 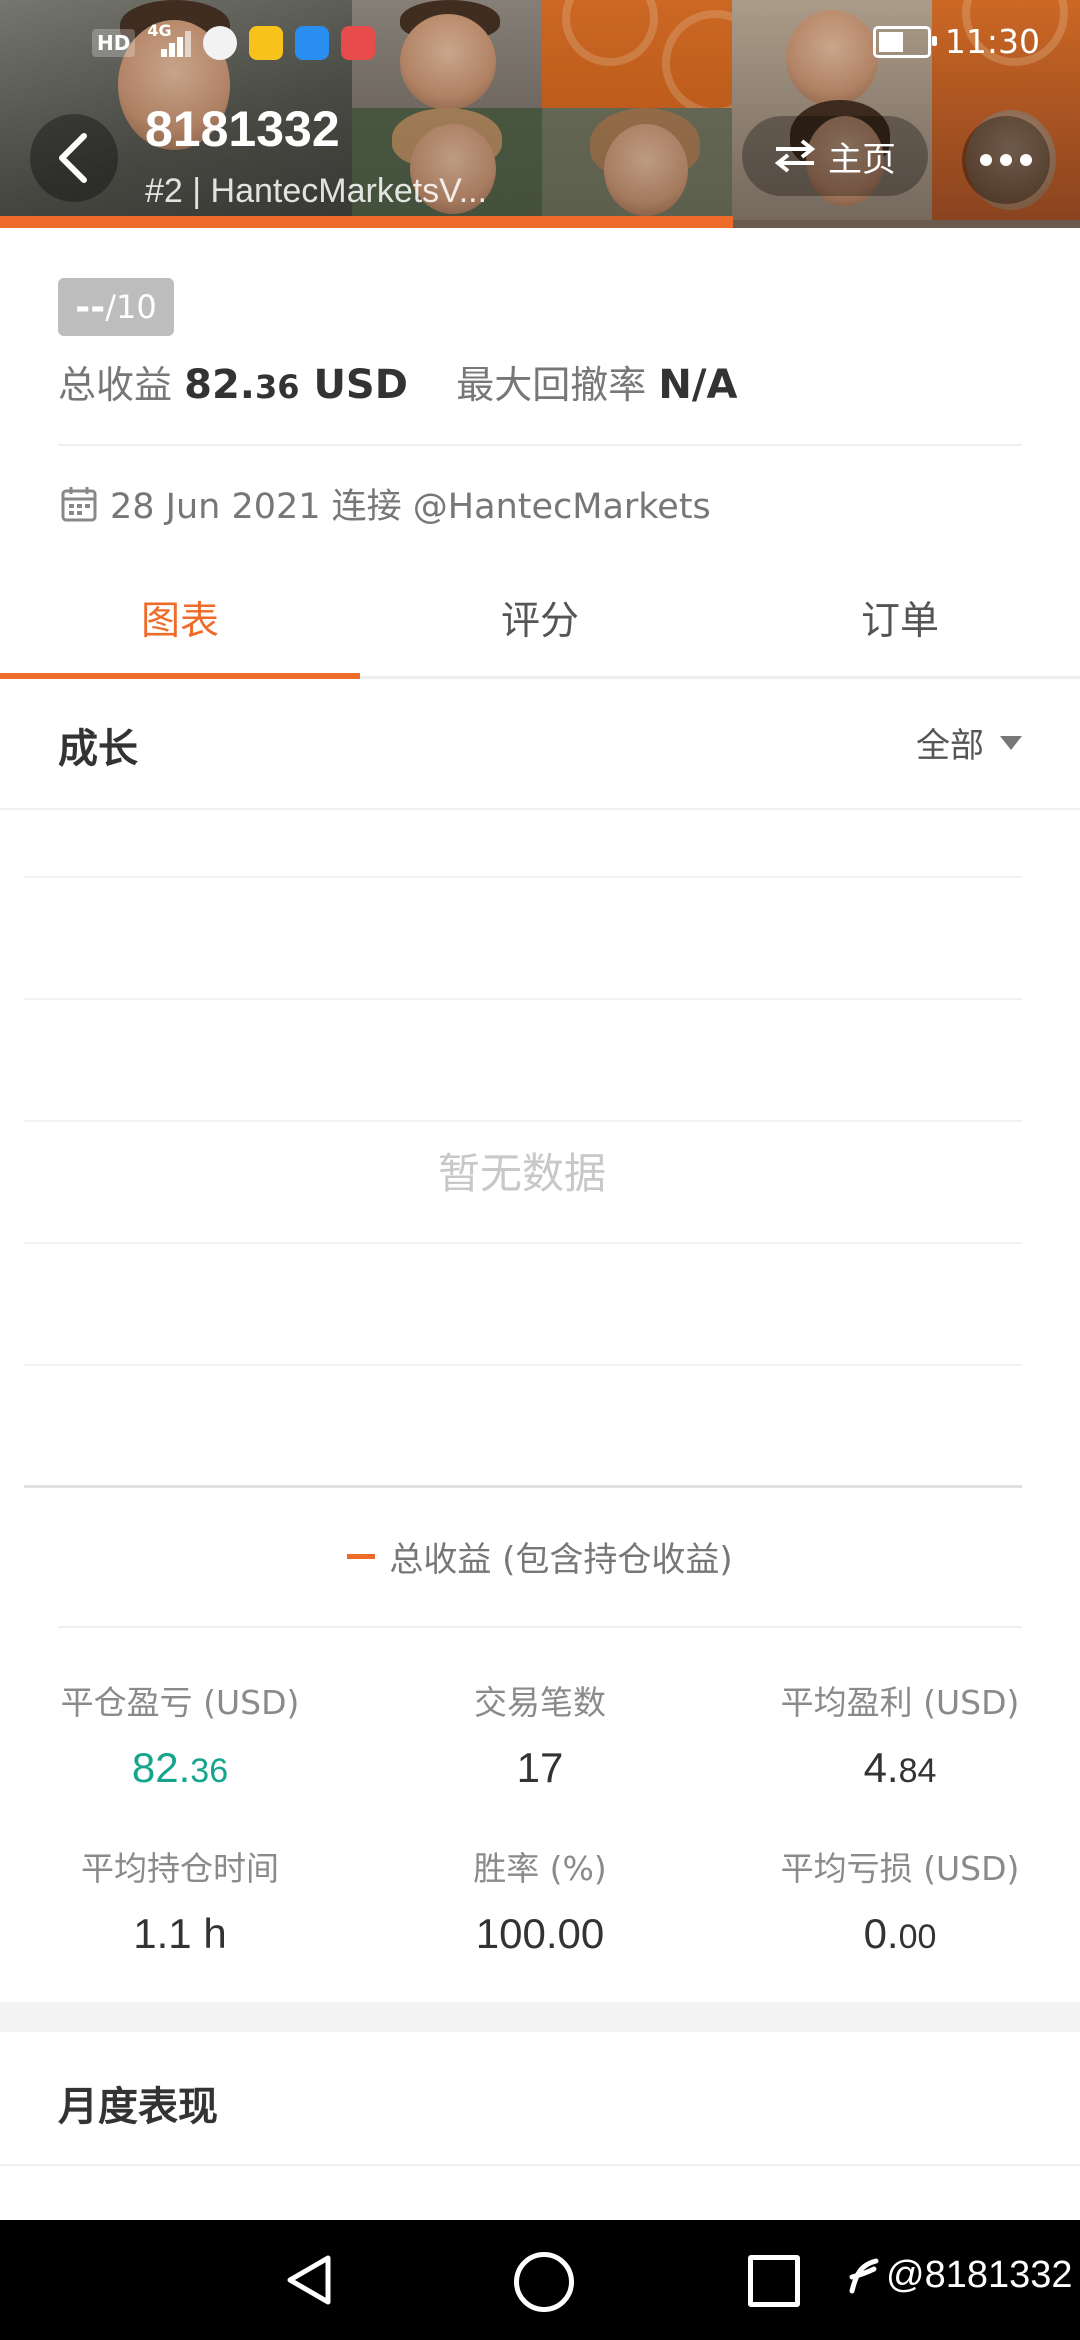 What do you see at coordinates (361, 1556) in the screenshot?
I see `legend-swatch` at bounding box center [361, 1556].